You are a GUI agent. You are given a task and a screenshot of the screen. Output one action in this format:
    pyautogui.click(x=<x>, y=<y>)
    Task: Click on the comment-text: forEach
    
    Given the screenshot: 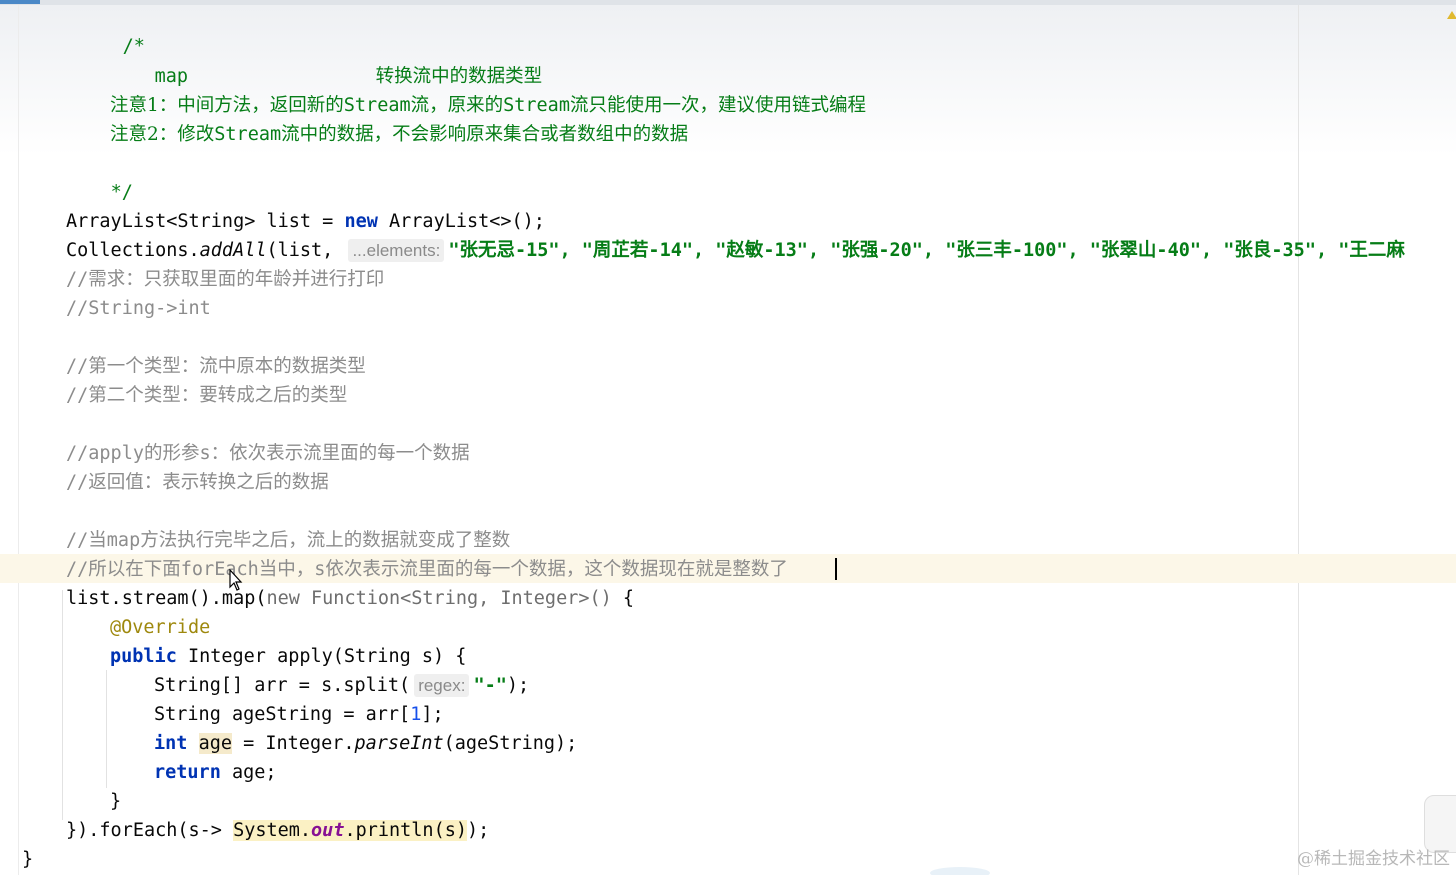 What is the action you would take?
    pyautogui.click(x=219, y=569)
    